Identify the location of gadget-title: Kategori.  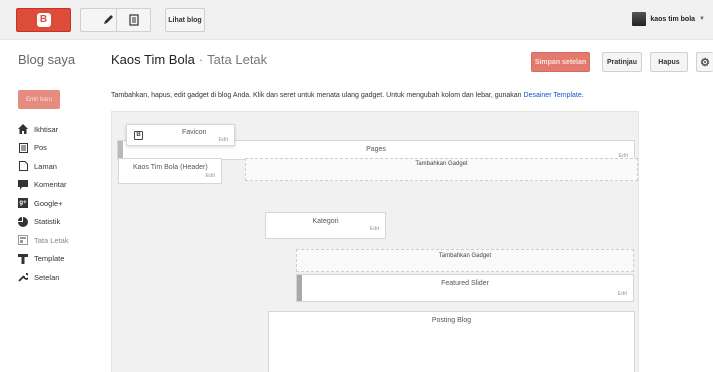
(325, 221).